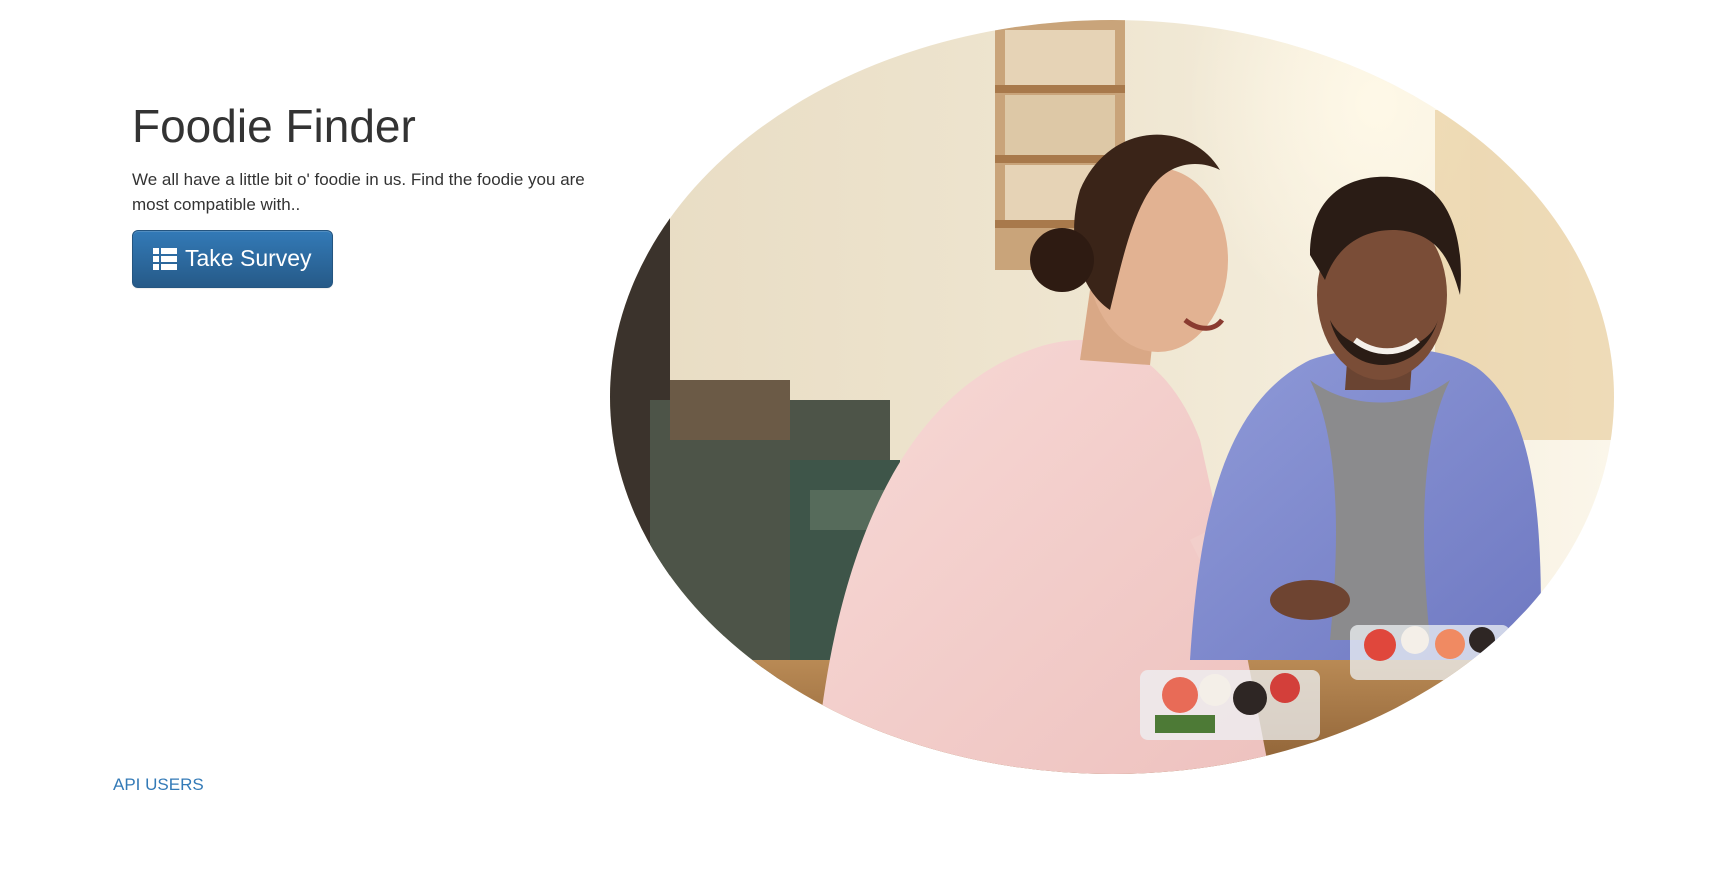 This screenshot has width=1715, height=871. What do you see at coordinates (165, 258) in the screenshot?
I see `list-icon` at bounding box center [165, 258].